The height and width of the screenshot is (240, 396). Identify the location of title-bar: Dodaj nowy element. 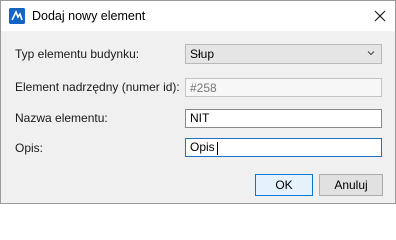
(198, 16).